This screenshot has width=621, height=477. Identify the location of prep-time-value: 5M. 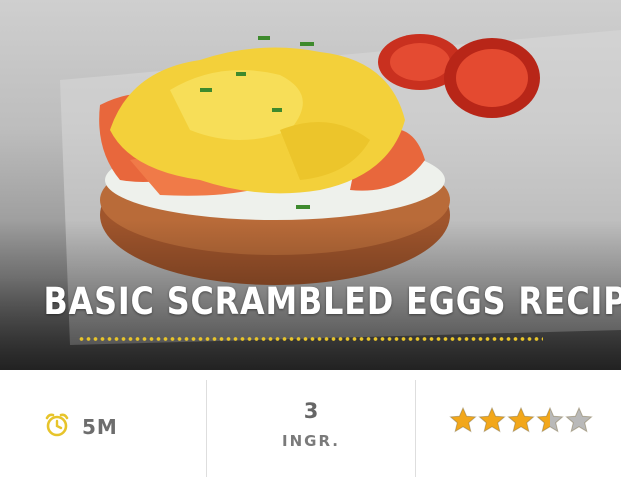
(100, 427).